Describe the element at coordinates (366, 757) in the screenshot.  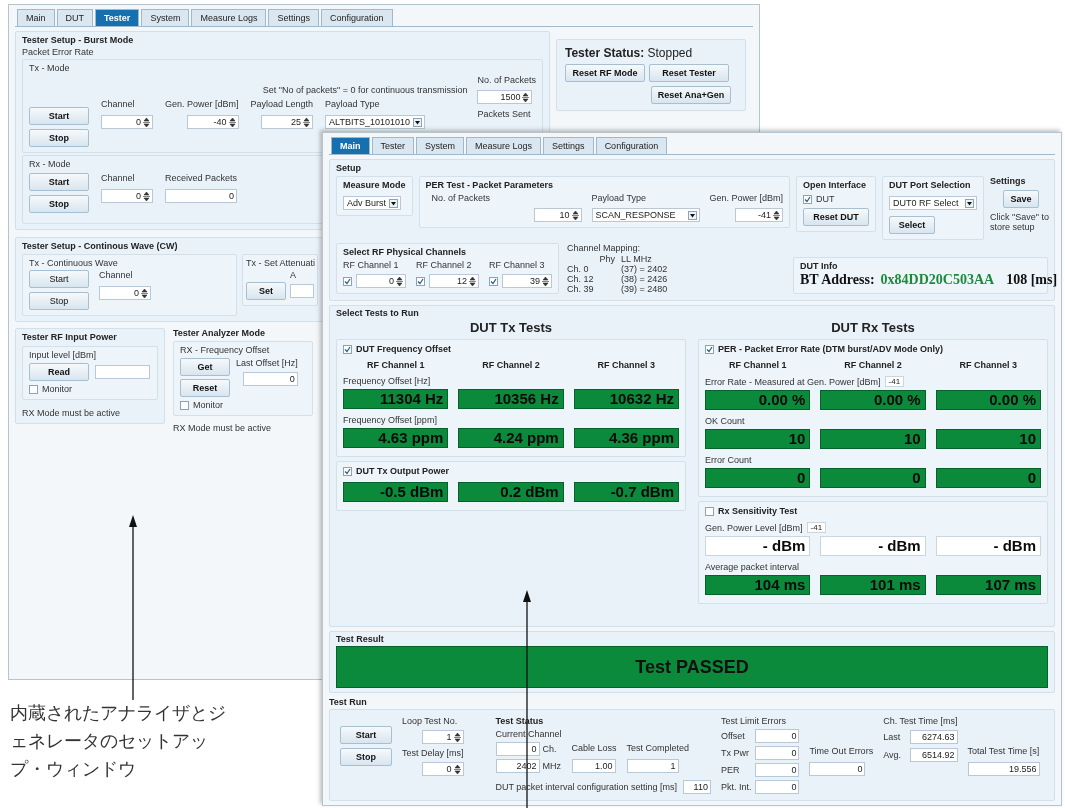
I see `run-button: Stop` at that location.